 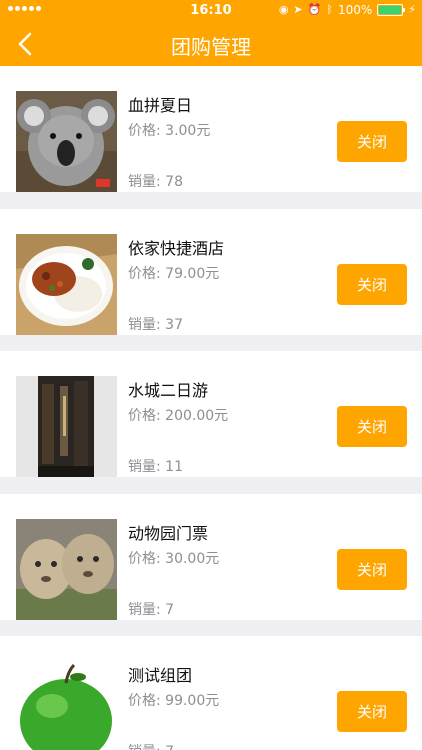 I want to click on food-plate-image, so click(x=66, y=284).